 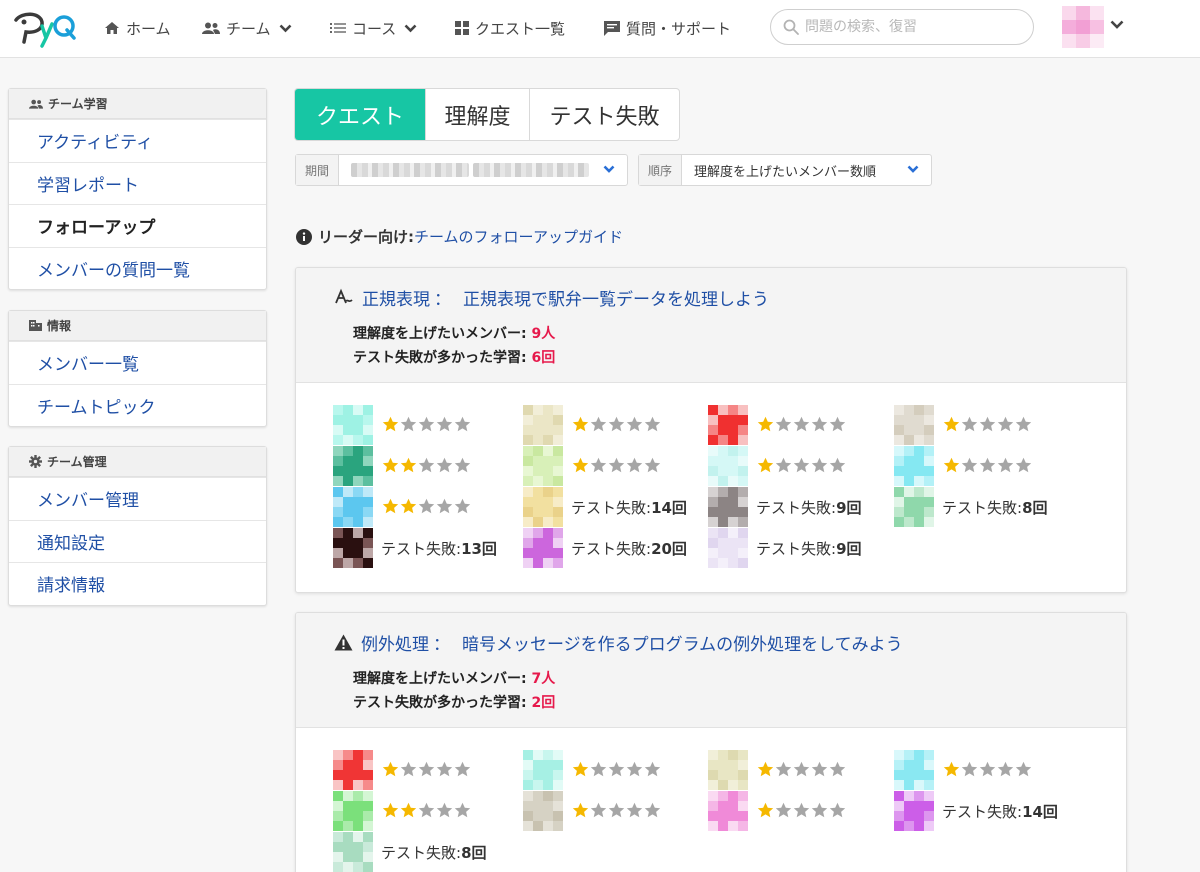 What do you see at coordinates (137, 362) in the screenshot?
I see `sidebar-item-member-list: メンバー一覧` at bounding box center [137, 362].